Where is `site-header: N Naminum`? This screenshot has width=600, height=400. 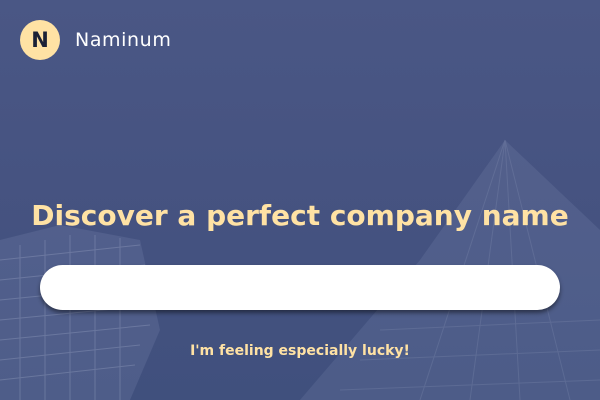
site-header: N Naminum is located at coordinates (95, 40).